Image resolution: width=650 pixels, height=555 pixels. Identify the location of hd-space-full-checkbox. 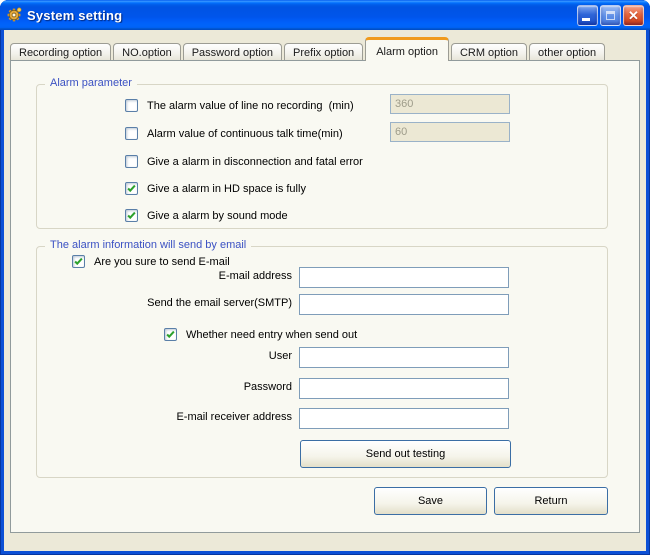
(131, 188).